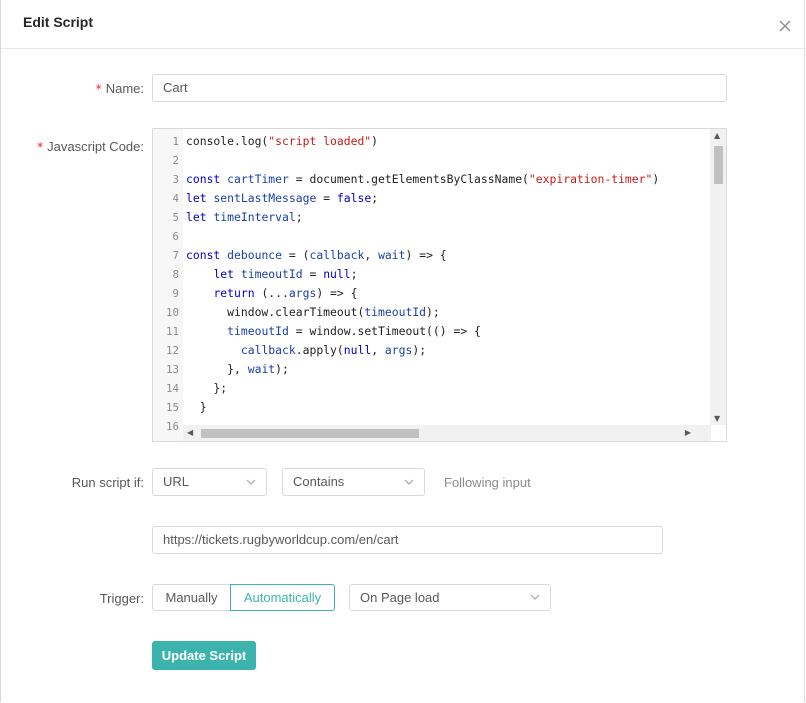 Image resolution: width=806 pixels, height=703 pixels. What do you see at coordinates (107, 482) in the screenshot?
I see `run-if-label: Run script if:` at bounding box center [107, 482].